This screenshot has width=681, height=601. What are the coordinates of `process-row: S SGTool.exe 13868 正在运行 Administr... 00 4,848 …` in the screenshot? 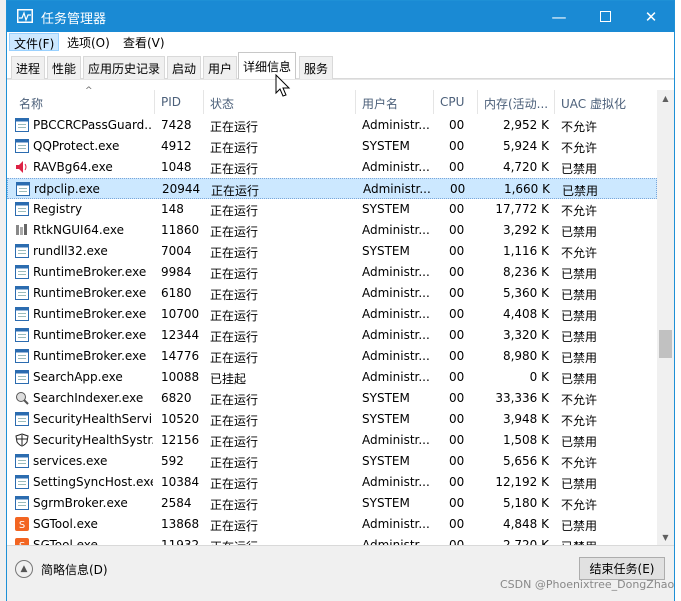 It's located at (332, 524).